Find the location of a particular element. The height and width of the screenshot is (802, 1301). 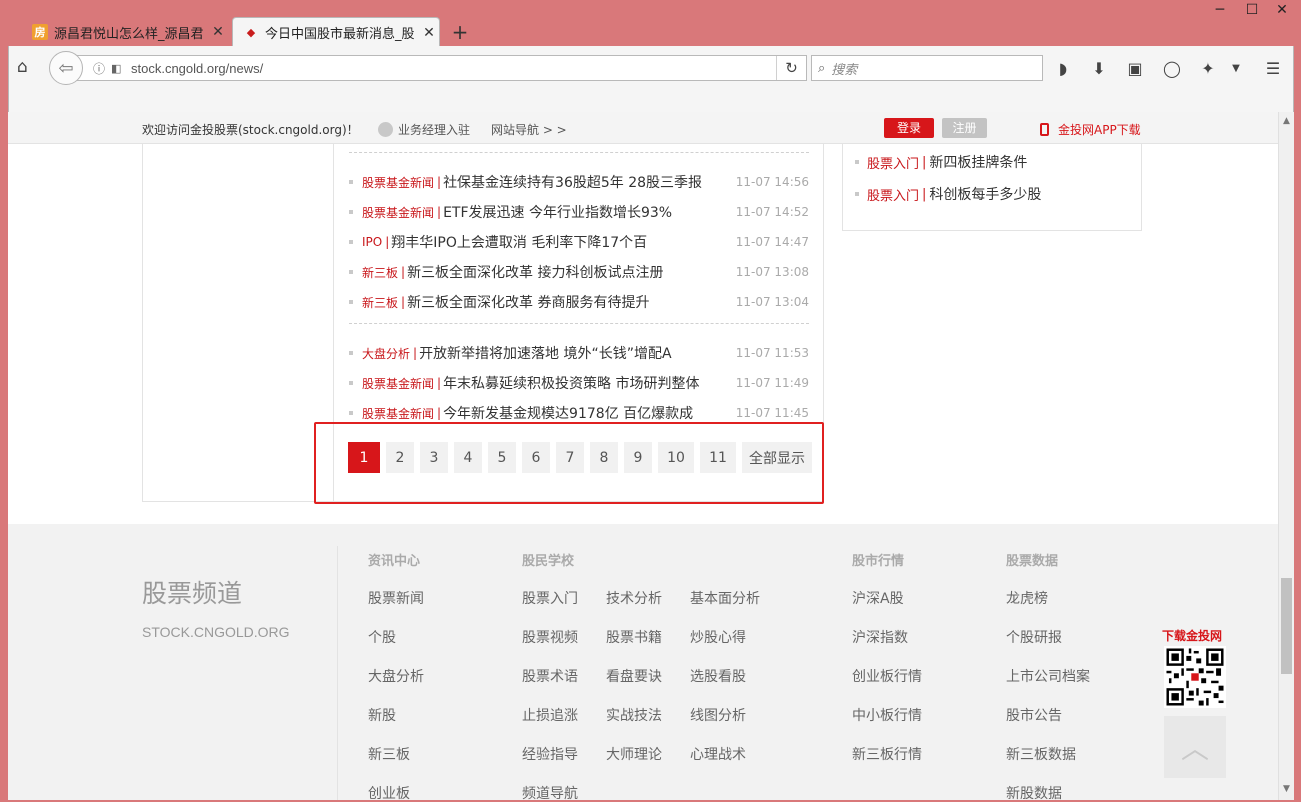

news-title: 年末私募延续积极投资策略 市场研判整体 is located at coordinates (571, 383).